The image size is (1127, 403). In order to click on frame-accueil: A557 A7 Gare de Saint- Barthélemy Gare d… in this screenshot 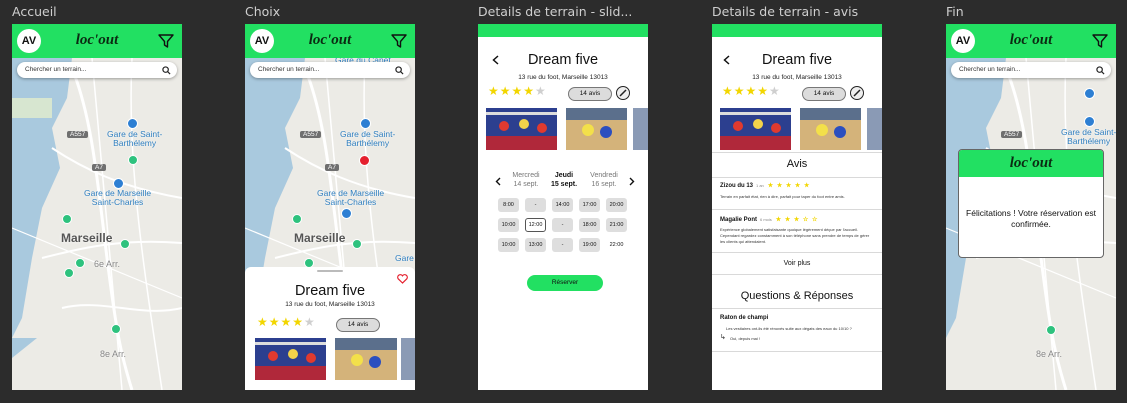, I will do `click(97, 207)`.